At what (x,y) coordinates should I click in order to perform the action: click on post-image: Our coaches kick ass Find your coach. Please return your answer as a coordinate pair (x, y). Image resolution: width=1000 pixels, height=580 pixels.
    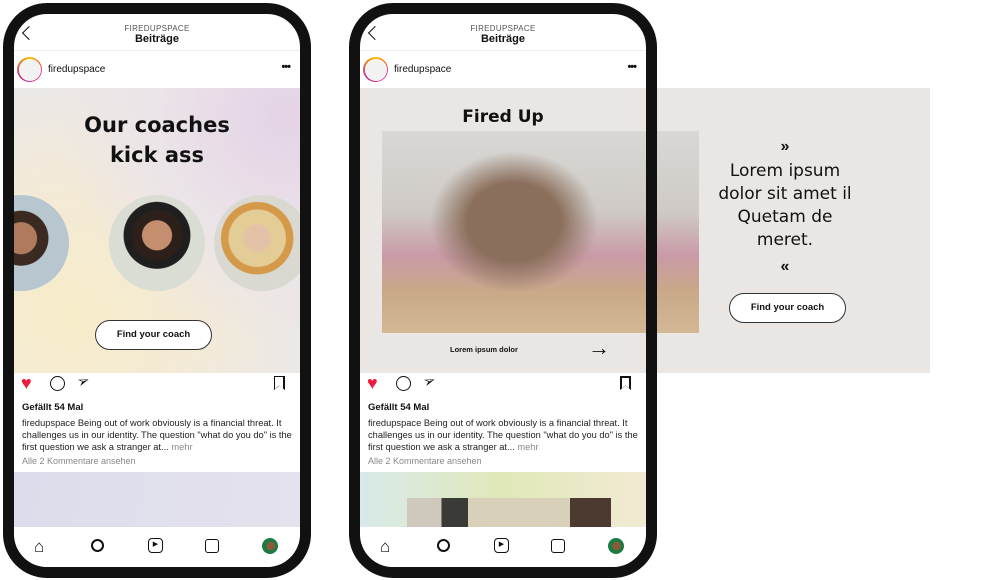
    Looking at the image, I should click on (157, 230).